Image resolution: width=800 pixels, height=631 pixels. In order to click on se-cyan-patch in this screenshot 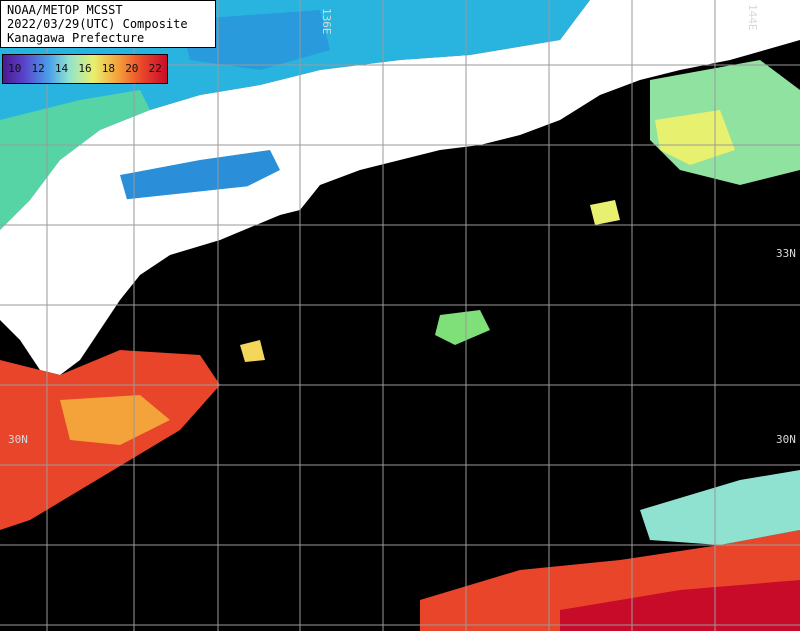, I will do `click(720, 507)`.